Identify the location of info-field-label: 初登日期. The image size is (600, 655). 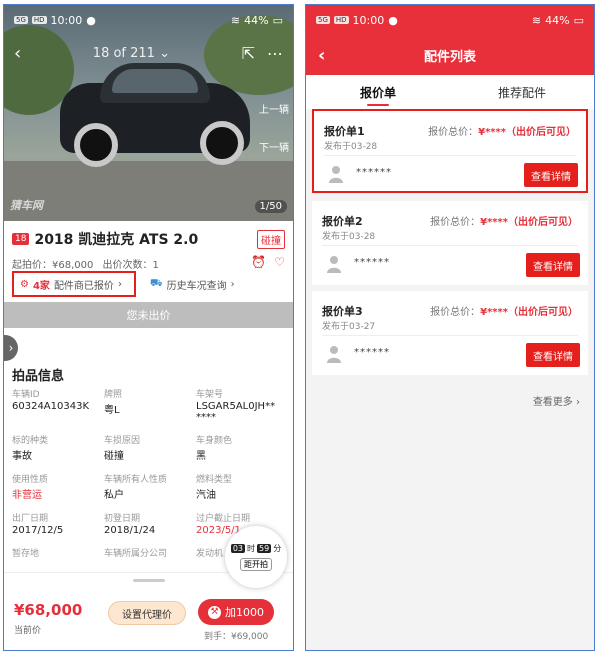
(122, 519).